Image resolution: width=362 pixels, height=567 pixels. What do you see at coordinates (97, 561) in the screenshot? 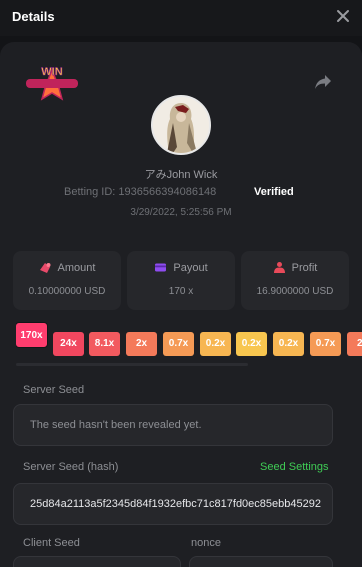
I see `client-seed-field` at bounding box center [97, 561].